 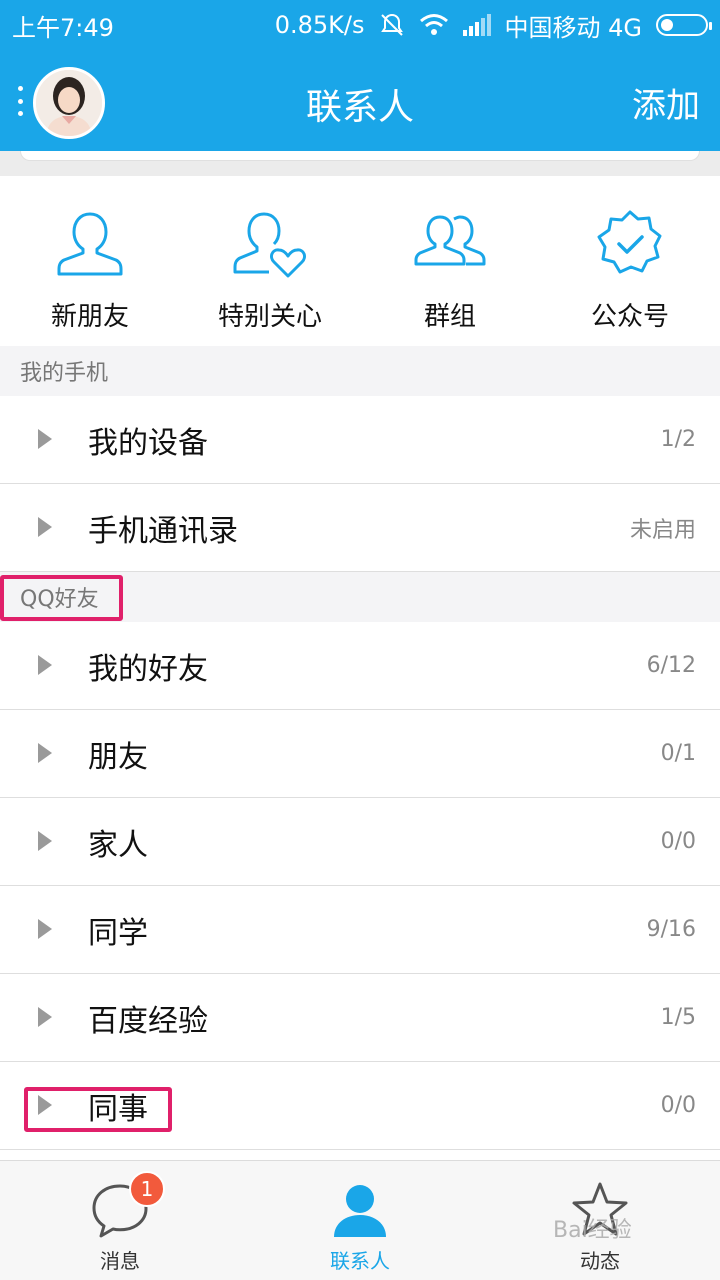 I want to click on quick-label: 新朋友, so click(x=89, y=317).